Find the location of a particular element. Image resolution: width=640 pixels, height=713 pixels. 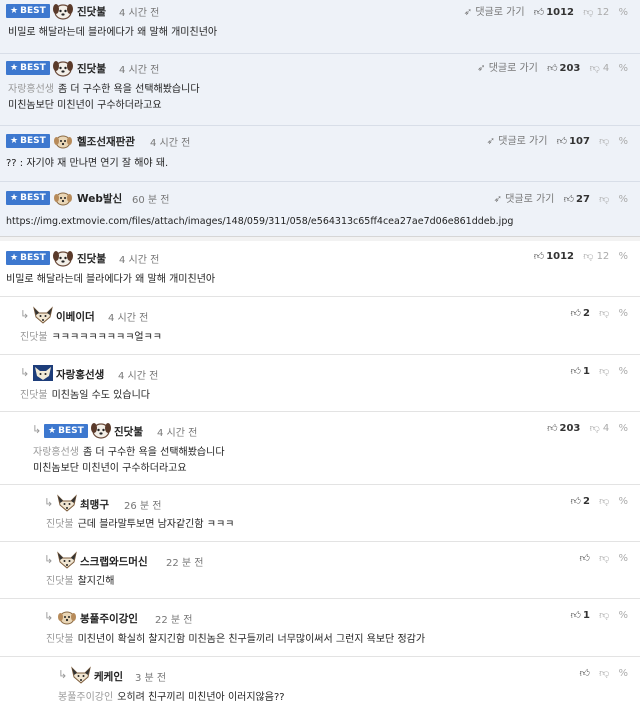

comment-actions: ➶ 댓글로 가기 👍︎ 107 👎︎ % is located at coordinates (557, 139).